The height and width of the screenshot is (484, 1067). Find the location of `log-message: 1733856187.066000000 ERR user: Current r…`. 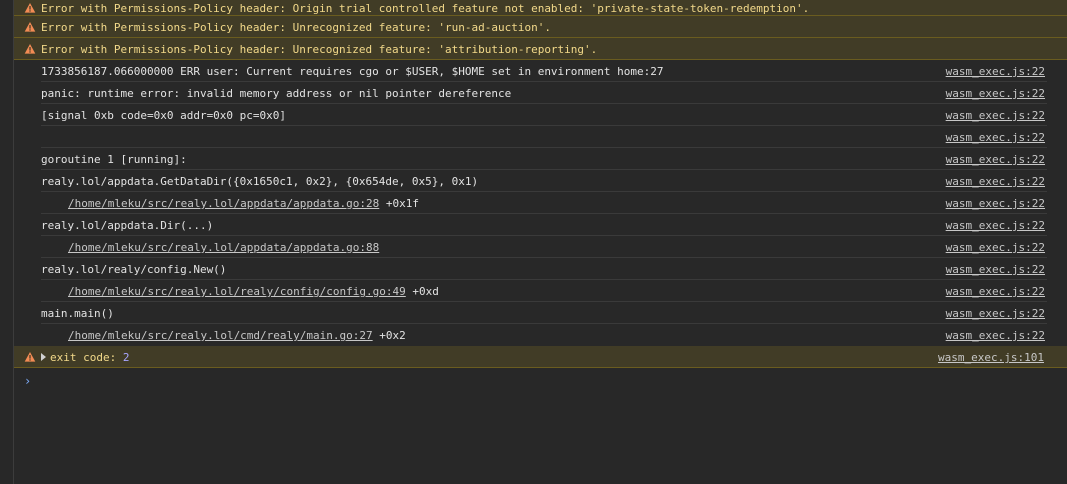

log-message: 1733856187.066000000 ERR user: Current r… is located at coordinates (544, 71).